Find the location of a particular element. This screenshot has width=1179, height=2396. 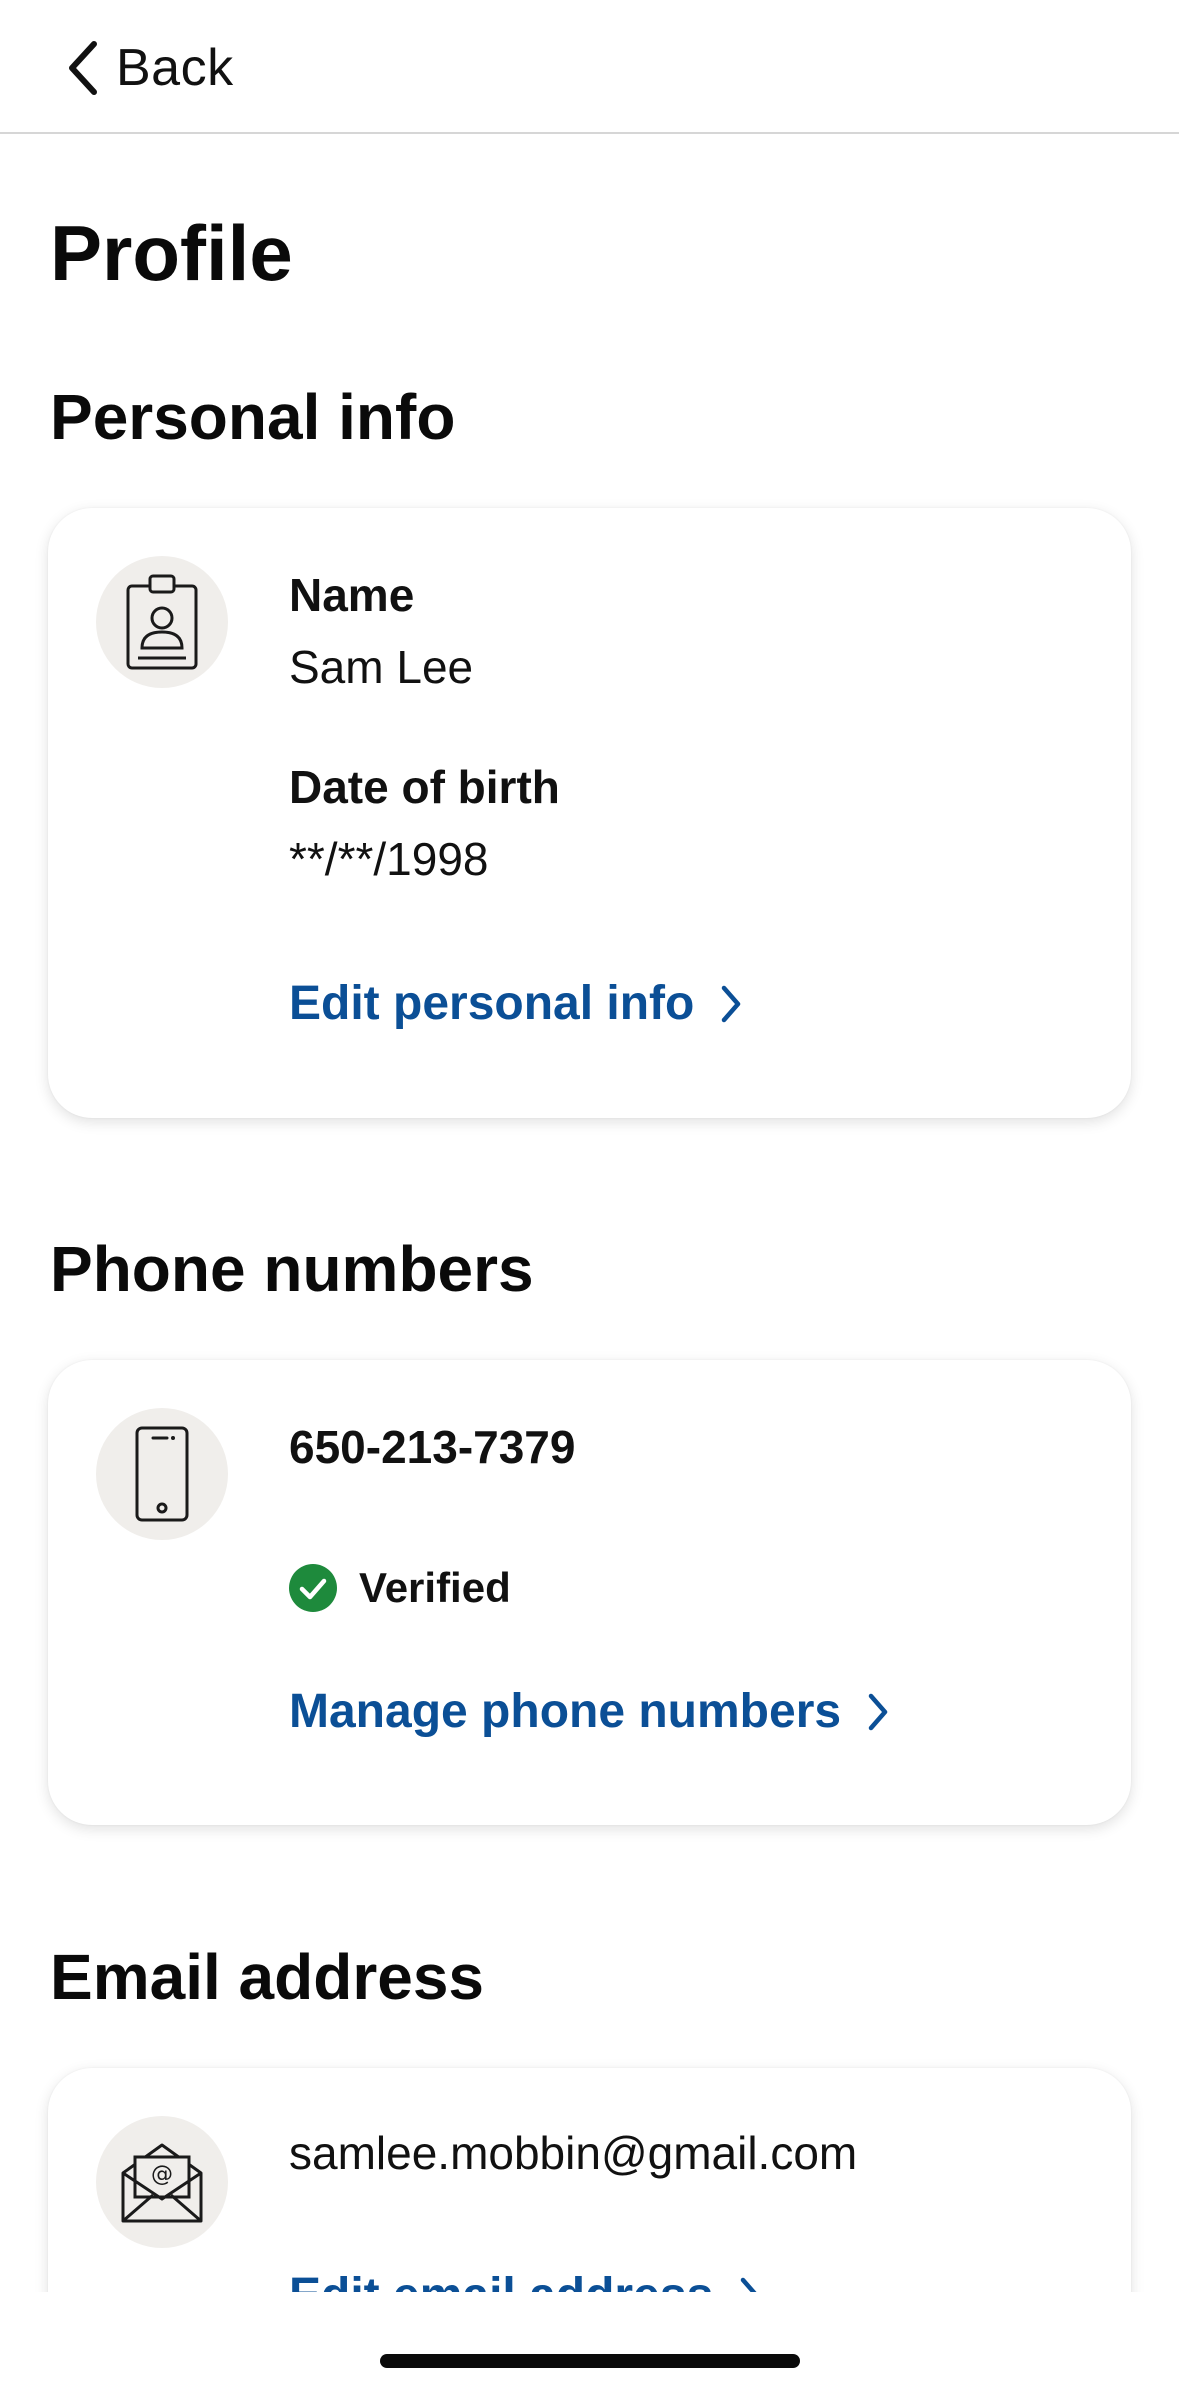

verified-label: Verified is located at coordinates (435, 1587).